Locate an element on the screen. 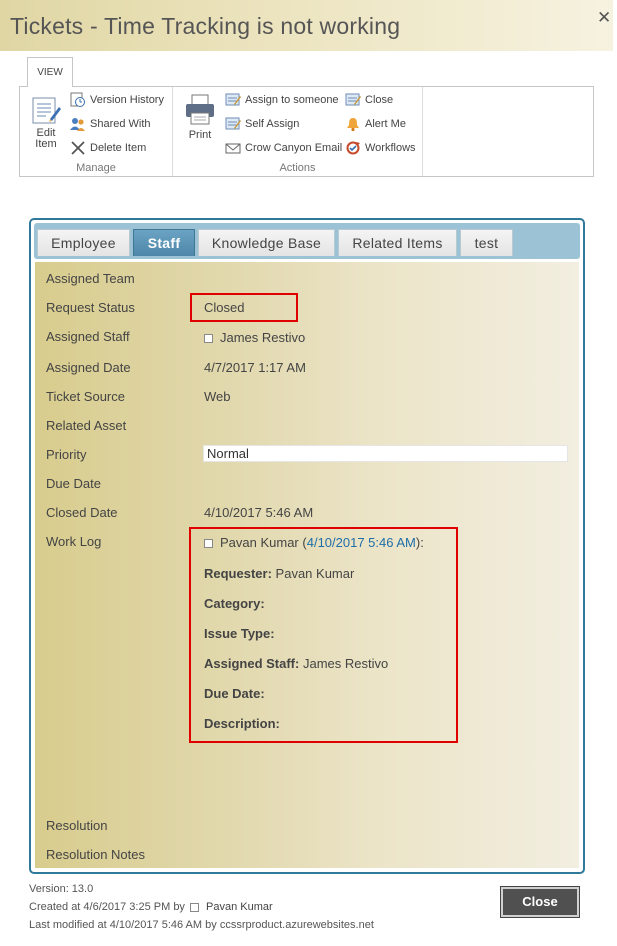 The width and height of the screenshot is (617, 946). bell-icon is located at coordinates (353, 125).